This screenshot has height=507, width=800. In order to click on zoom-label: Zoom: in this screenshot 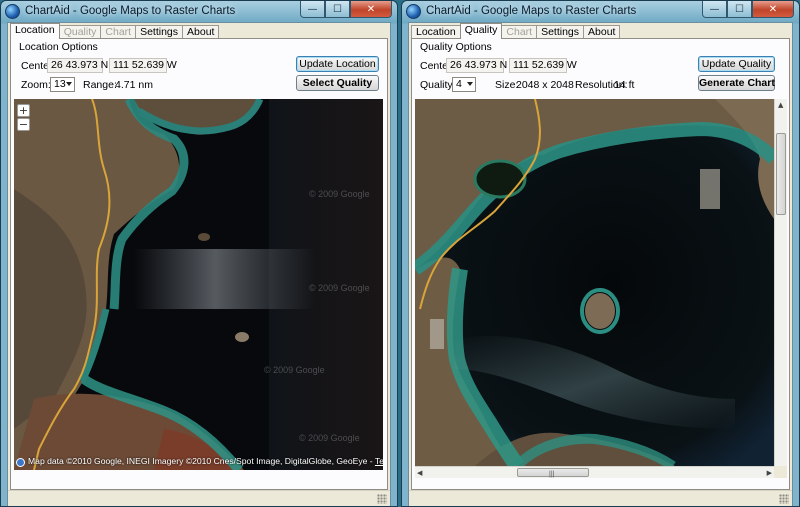, I will do `click(36, 85)`.